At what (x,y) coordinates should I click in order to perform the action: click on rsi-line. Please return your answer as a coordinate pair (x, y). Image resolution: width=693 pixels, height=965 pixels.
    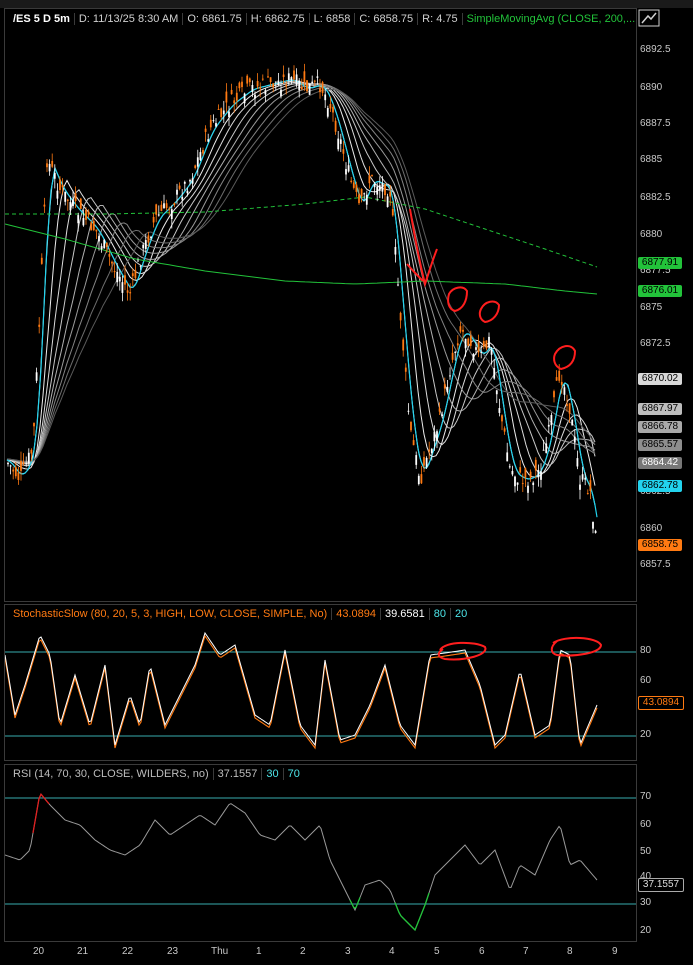
    Looking at the image, I should click on (301, 862).